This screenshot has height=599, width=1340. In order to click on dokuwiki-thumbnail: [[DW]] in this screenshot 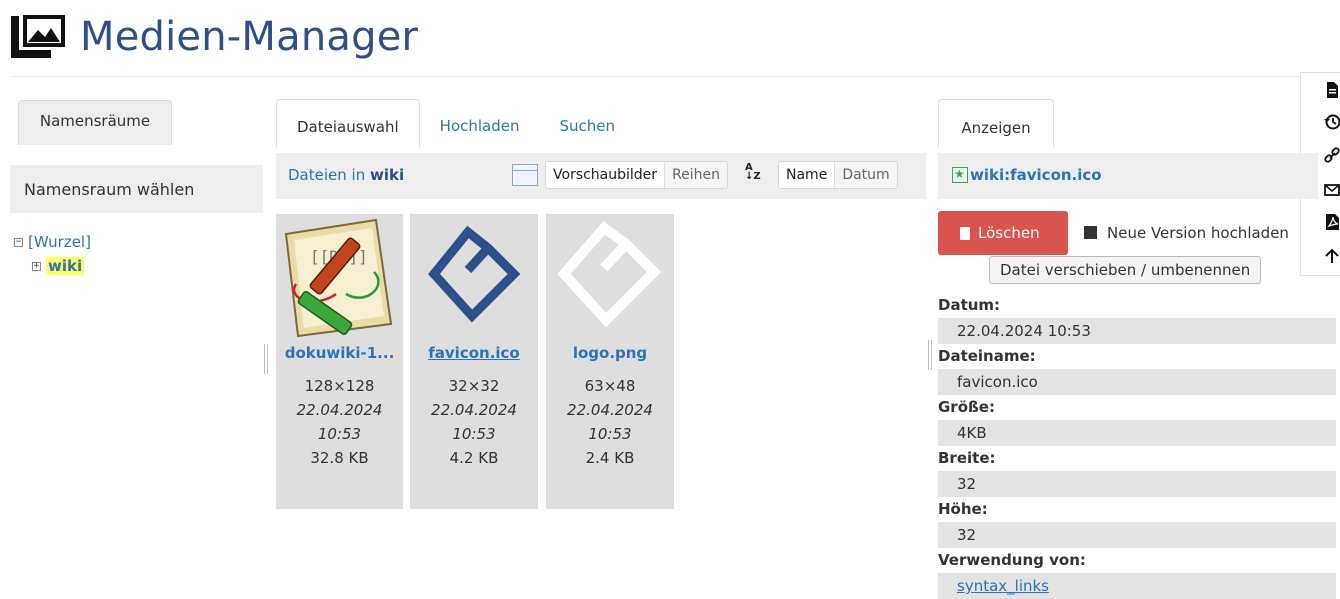, I will do `click(339, 279)`.